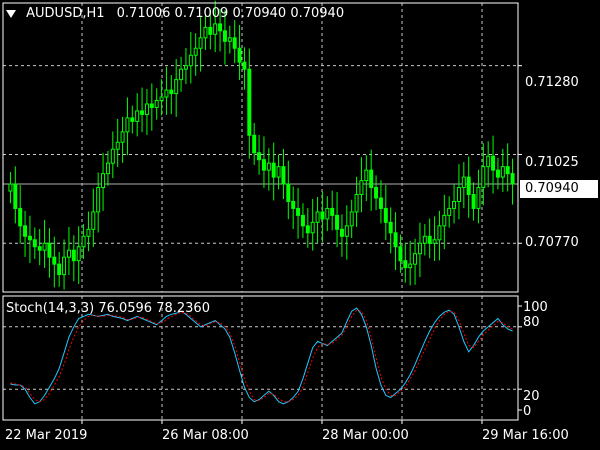 This screenshot has height=450, width=600. Describe the element at coordinates (108, 308) in the screenshot. I see `indicator-label: Stoch(14,3,3) 76.0596 78.2360` at that location.